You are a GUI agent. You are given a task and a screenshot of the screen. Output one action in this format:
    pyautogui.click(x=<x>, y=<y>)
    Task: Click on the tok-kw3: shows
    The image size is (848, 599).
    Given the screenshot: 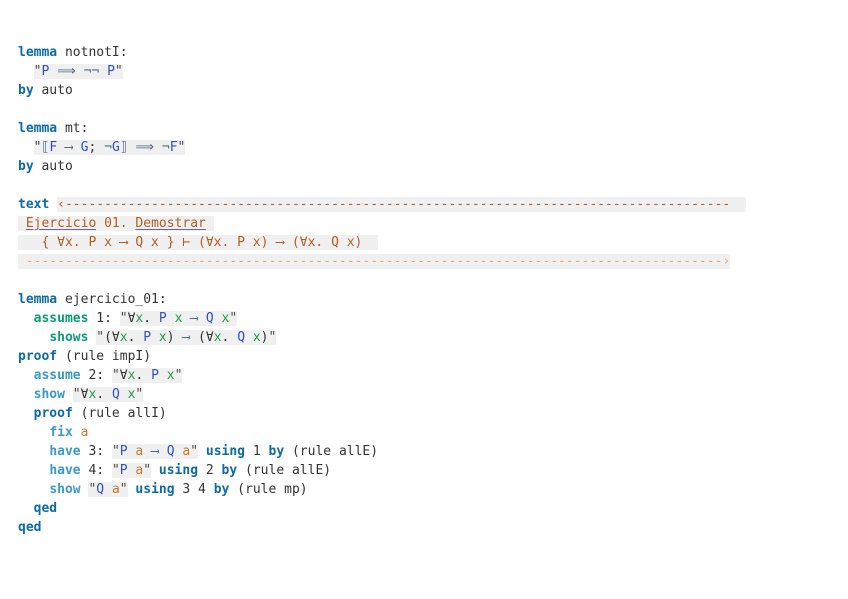 What is the action you would take?
    pyautogui.click(x=69, y=337)
    